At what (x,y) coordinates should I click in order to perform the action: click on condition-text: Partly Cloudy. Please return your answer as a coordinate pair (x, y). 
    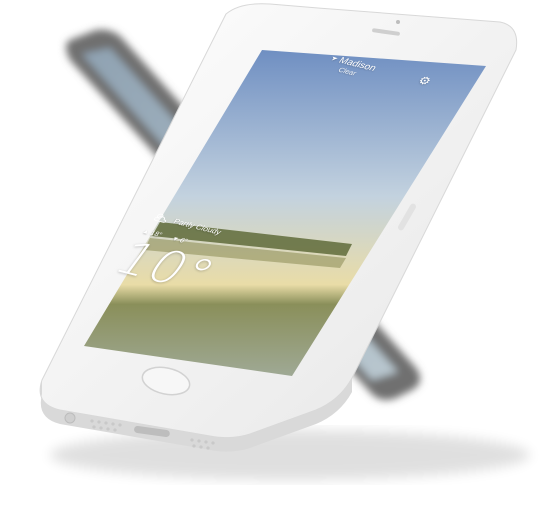
    Looking at the image, I should click on (197, 227).